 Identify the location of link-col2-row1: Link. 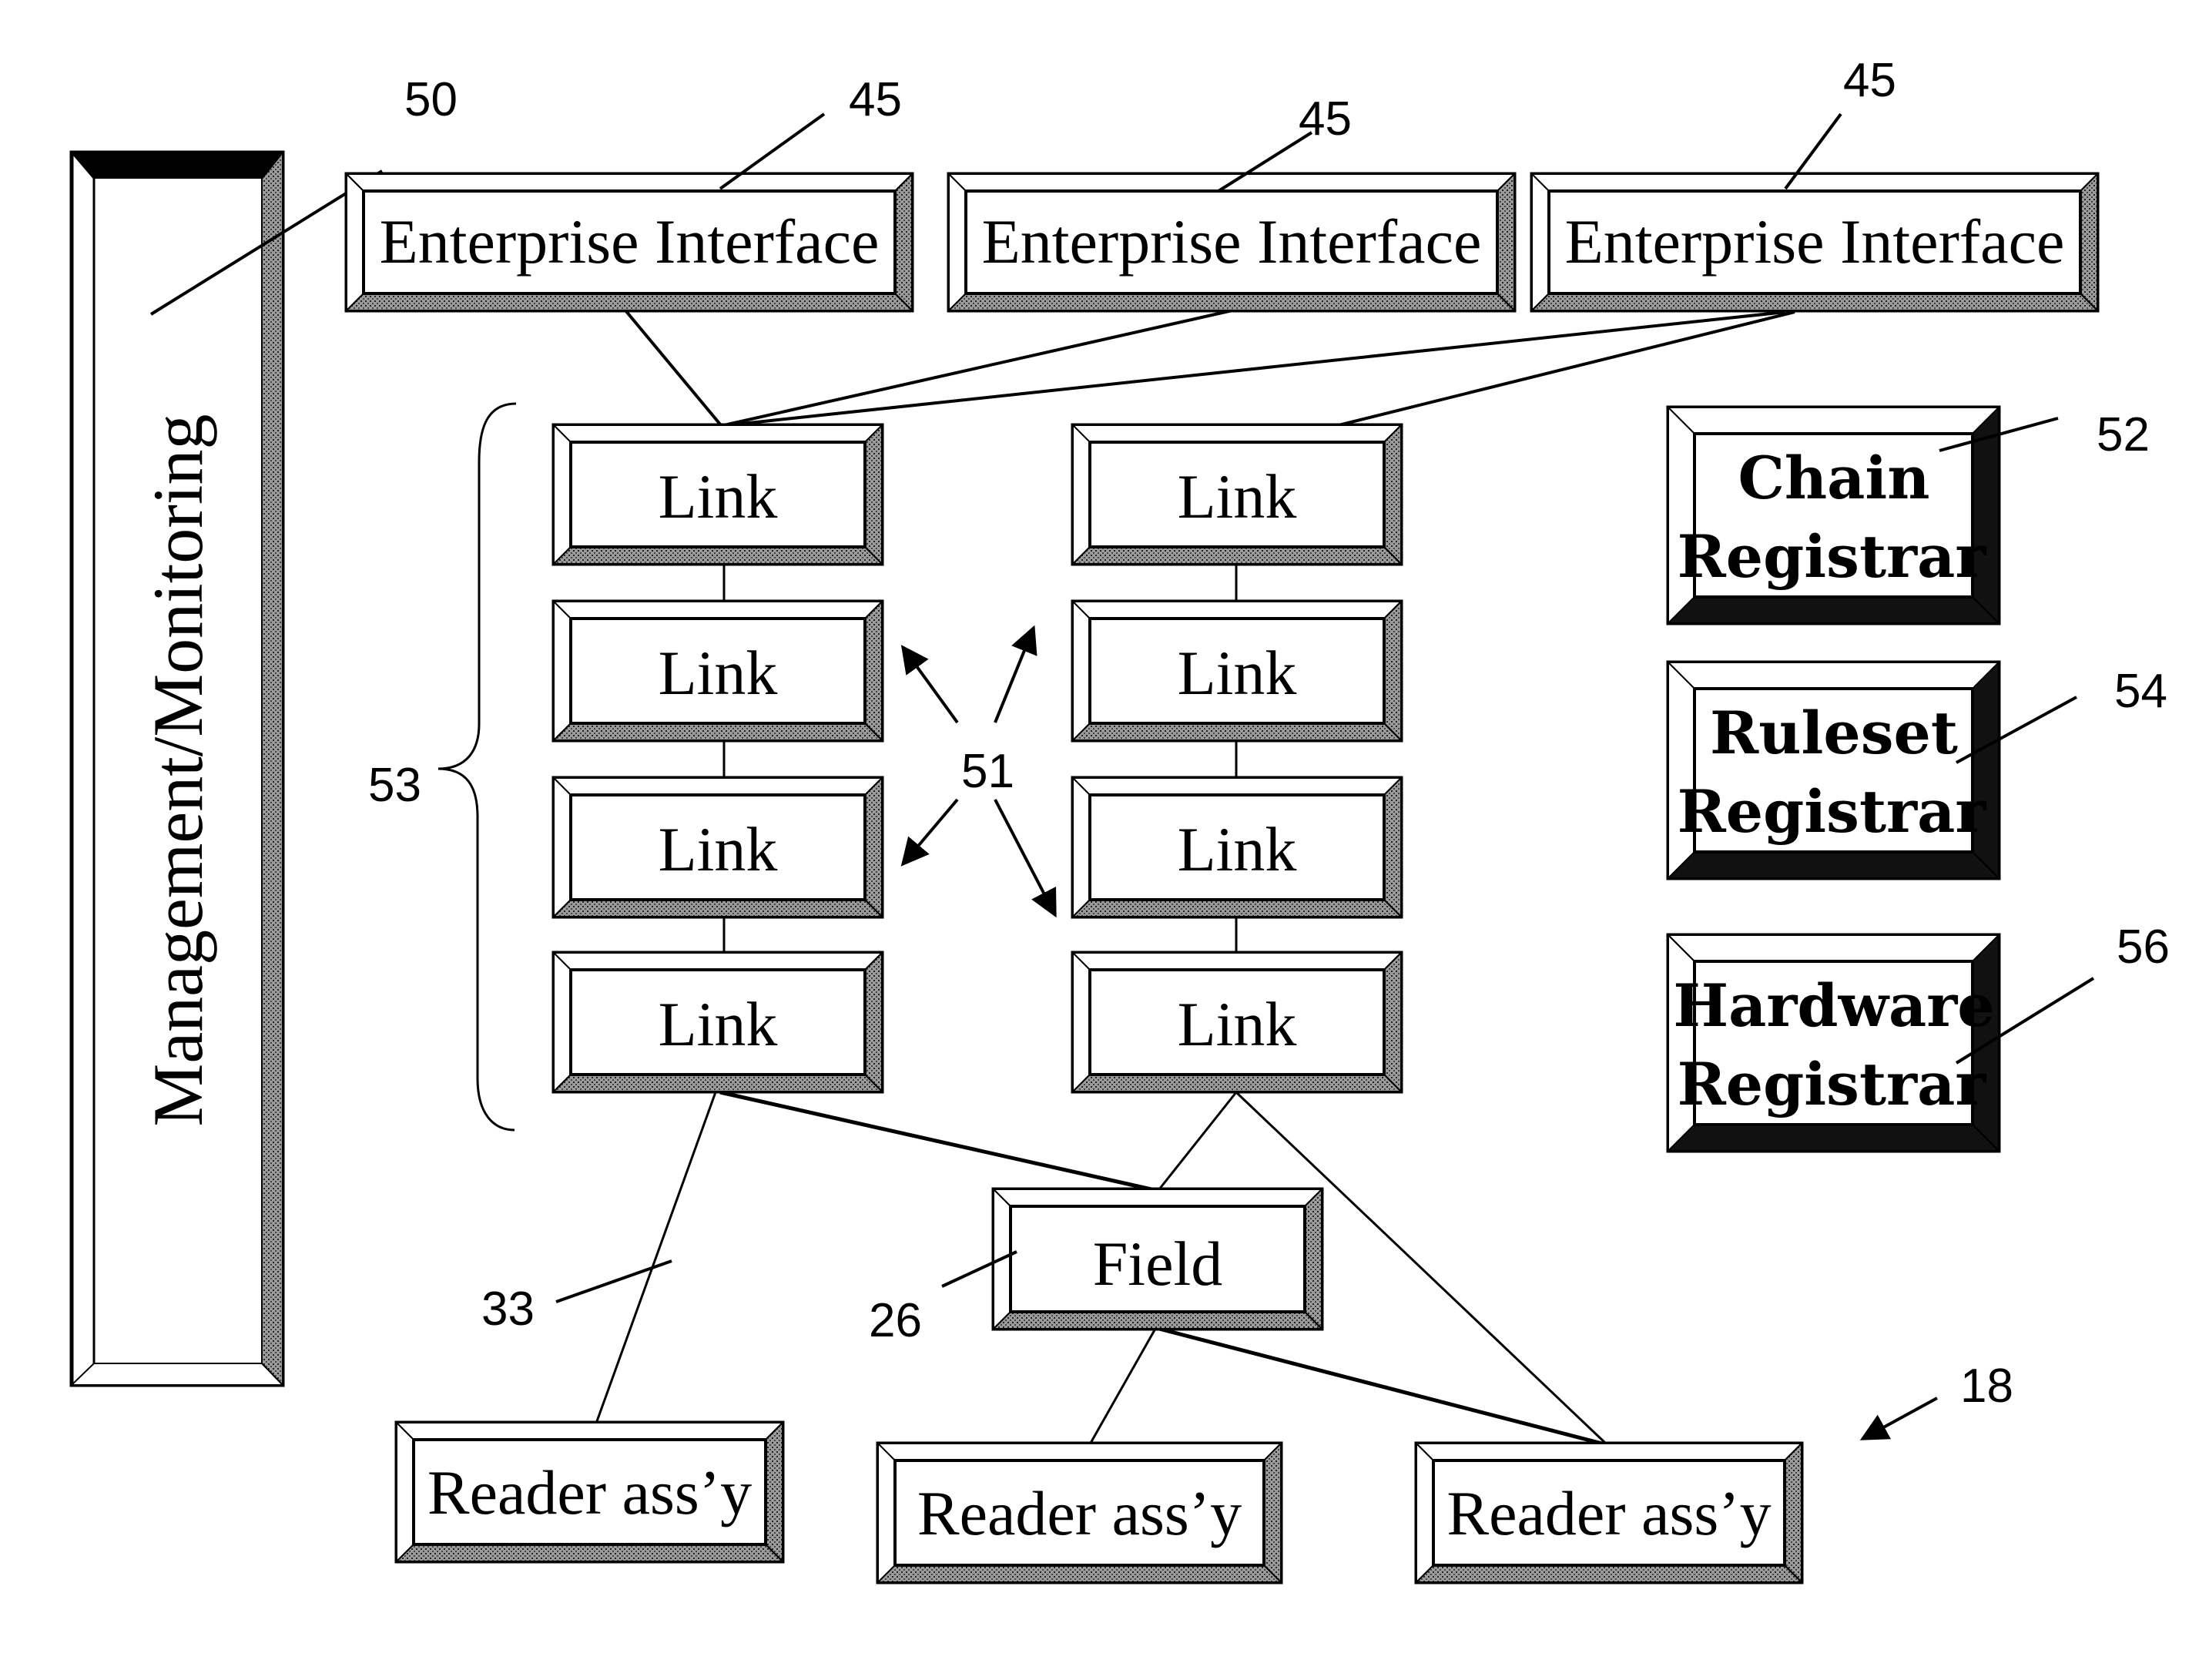
(1237, 494).